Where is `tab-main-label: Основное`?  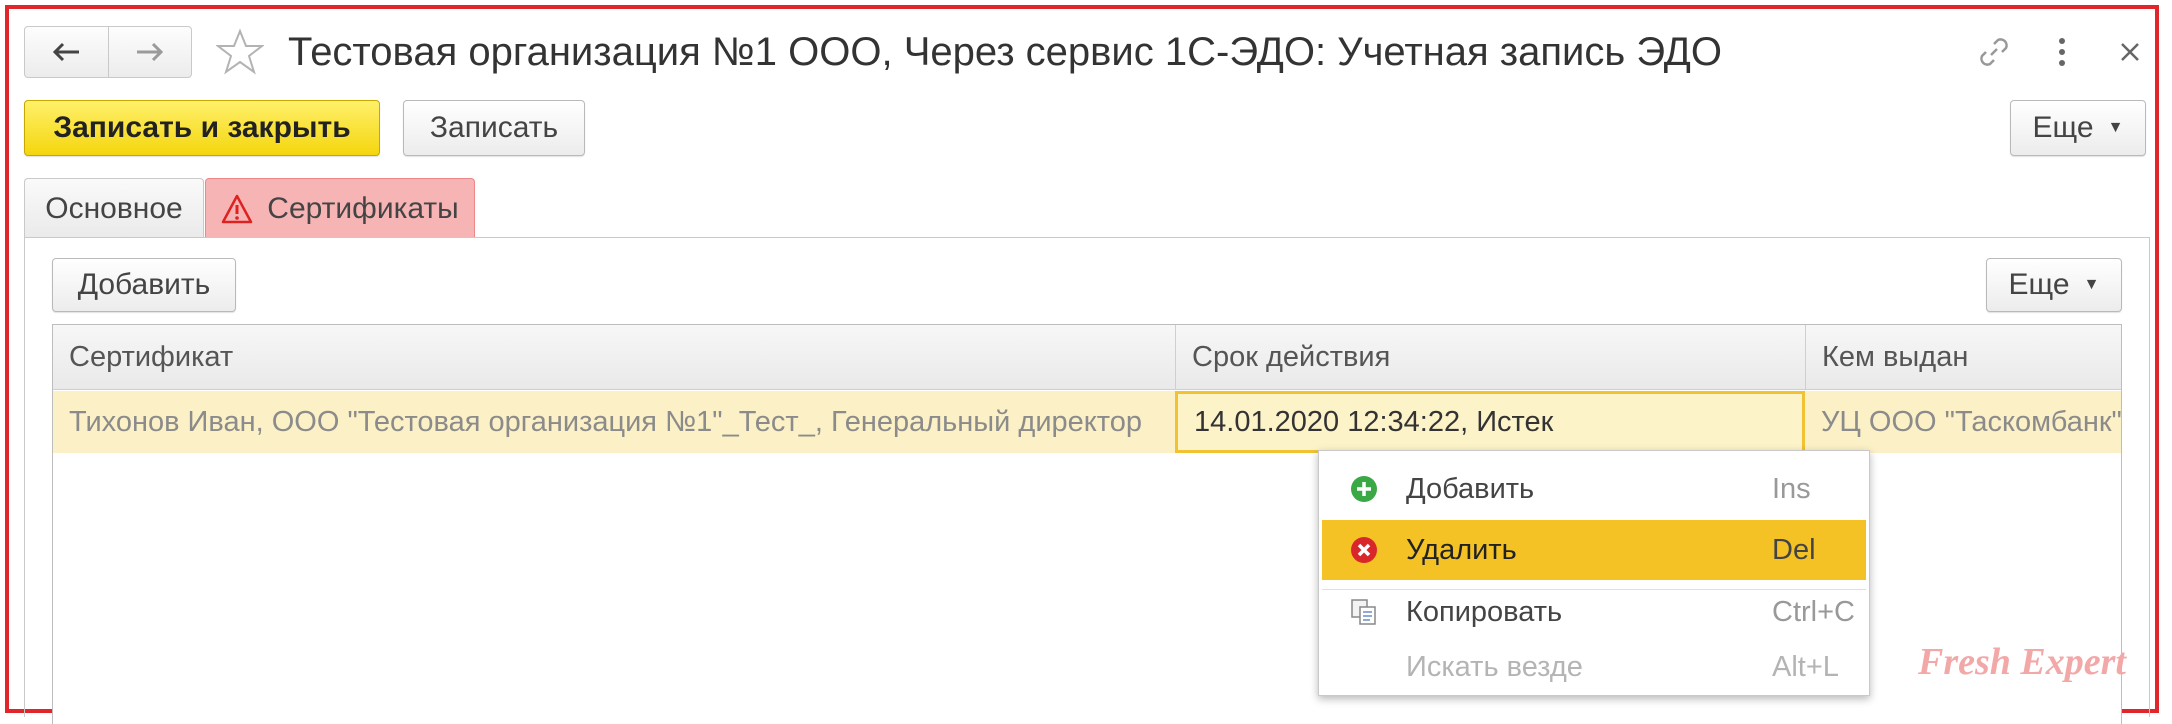
tab-main-label: Основное is located at coordinates (114, 208).